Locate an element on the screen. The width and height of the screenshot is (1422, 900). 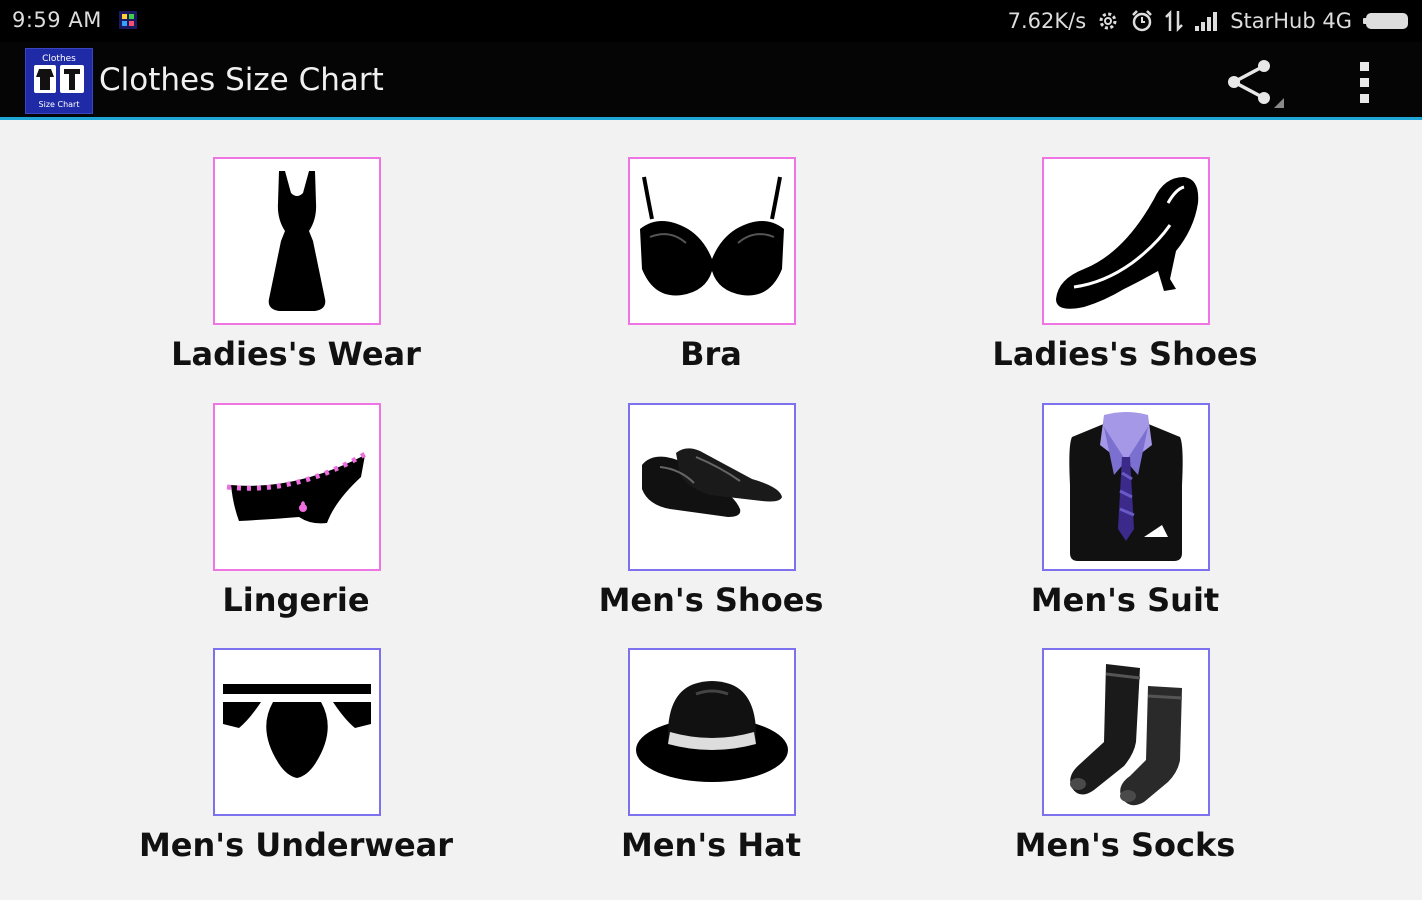
status-indicators: 7.62K/s StarHub 4G is located at coordinates (1209, 21).